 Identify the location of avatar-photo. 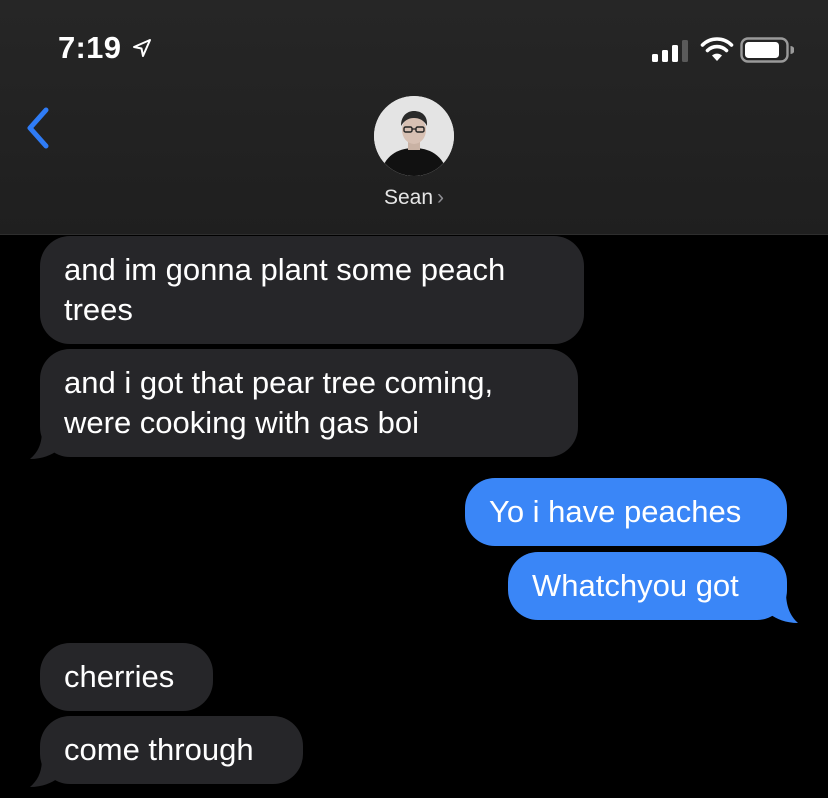
(414, 136).